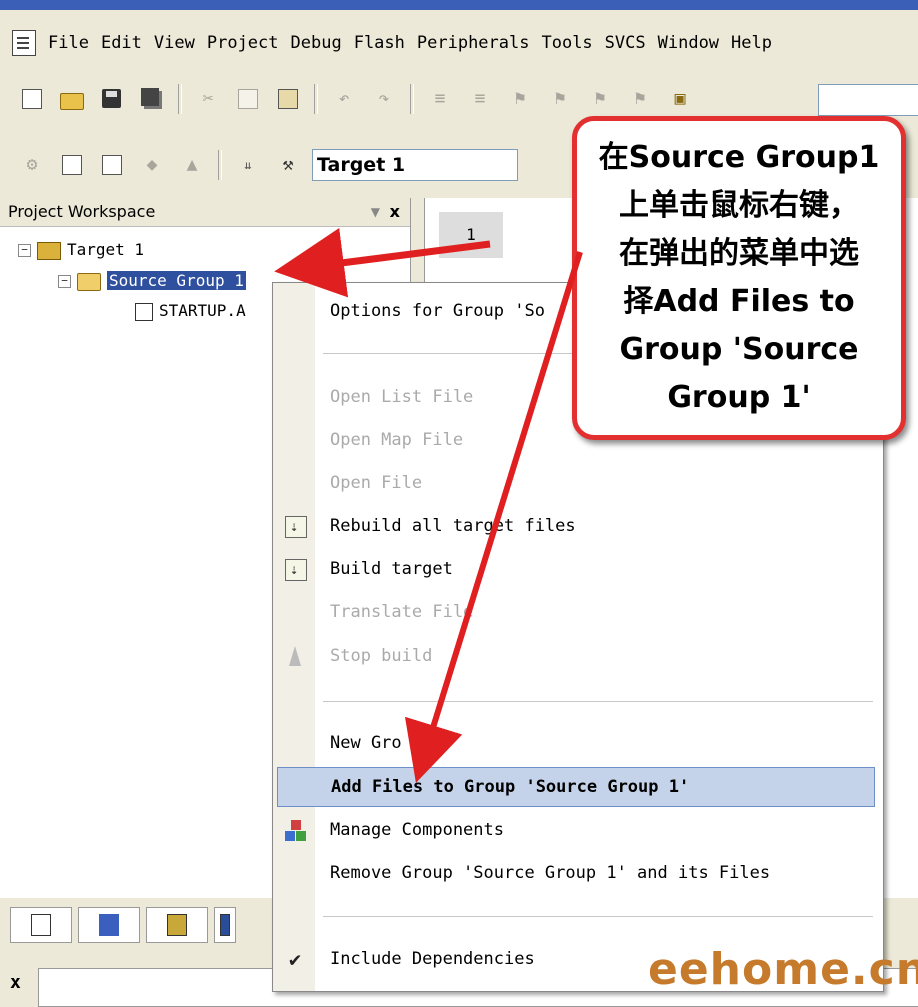  I want to click on redo-button: ↷, so click(384, 99).